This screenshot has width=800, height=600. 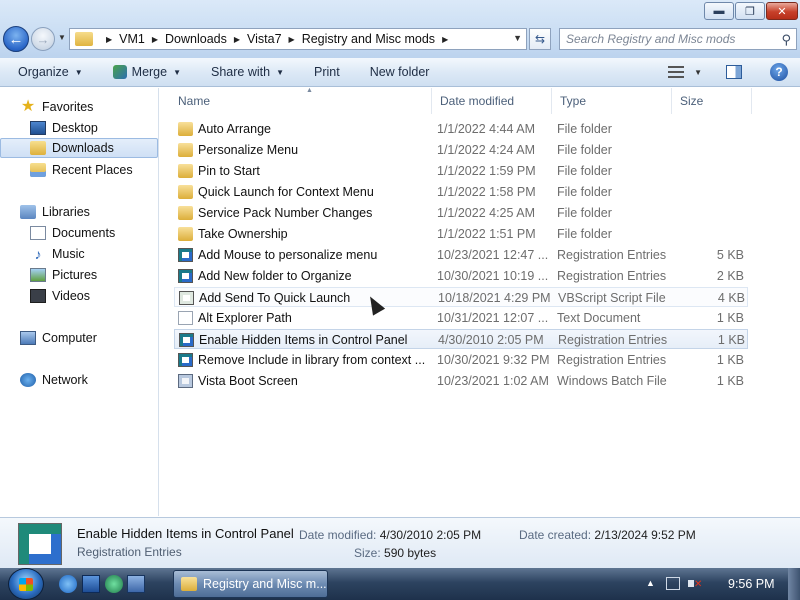 What do you see at coordinates (695, 583) in the screenshot?
I see `volume-muted-icon` at bounding box center [695, 583].